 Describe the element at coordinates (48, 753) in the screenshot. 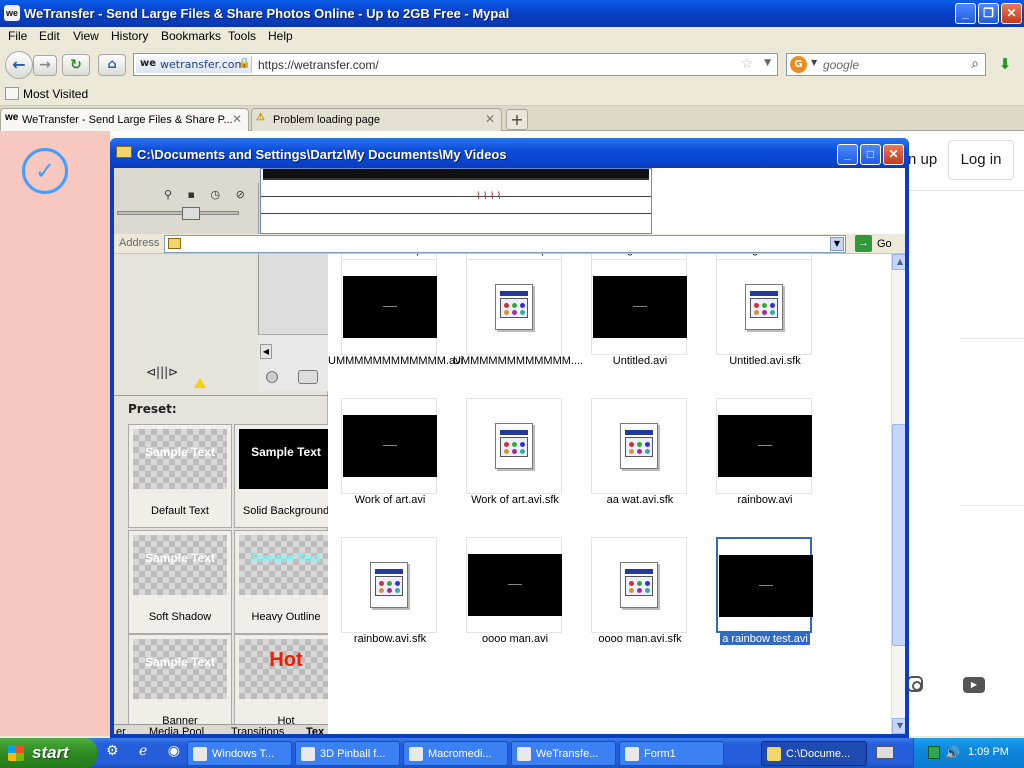

I see `start-button: start` at that location.